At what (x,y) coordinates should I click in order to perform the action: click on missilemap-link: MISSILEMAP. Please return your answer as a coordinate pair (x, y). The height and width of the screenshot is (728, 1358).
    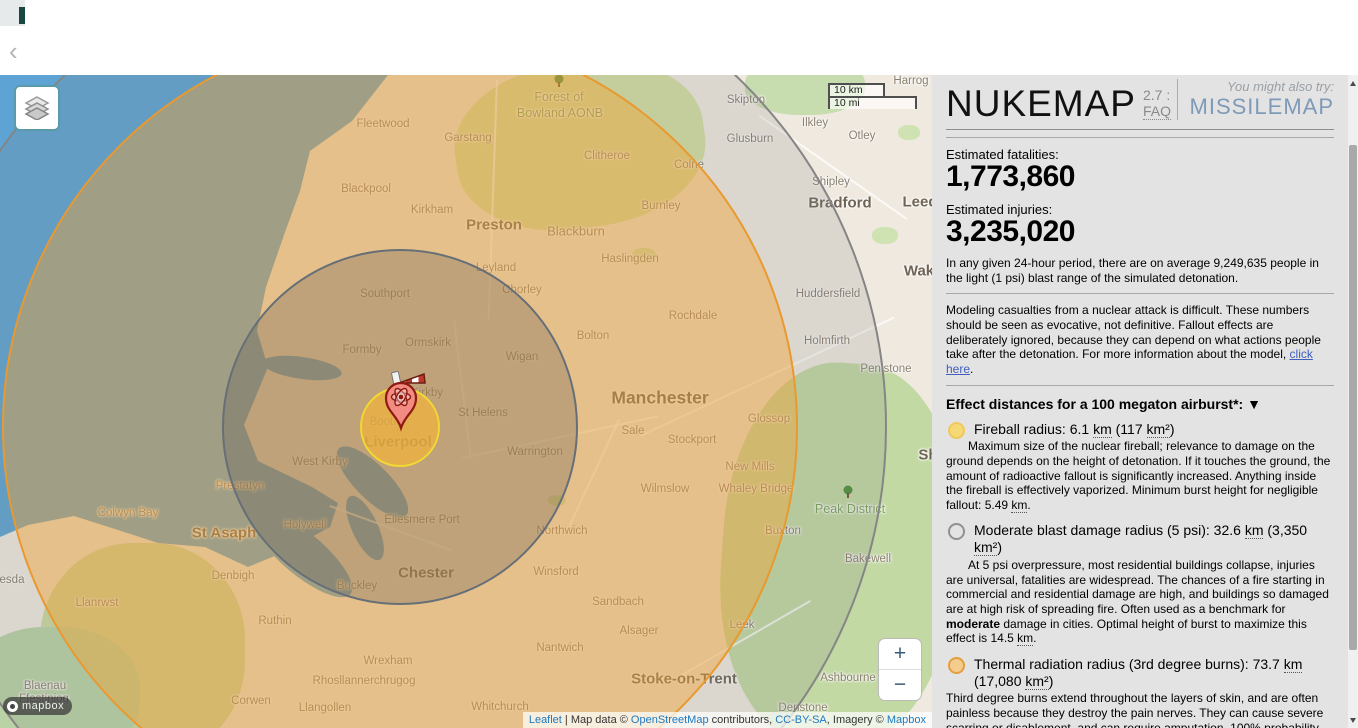
    Looking at the image, I should click on (1262, 107).